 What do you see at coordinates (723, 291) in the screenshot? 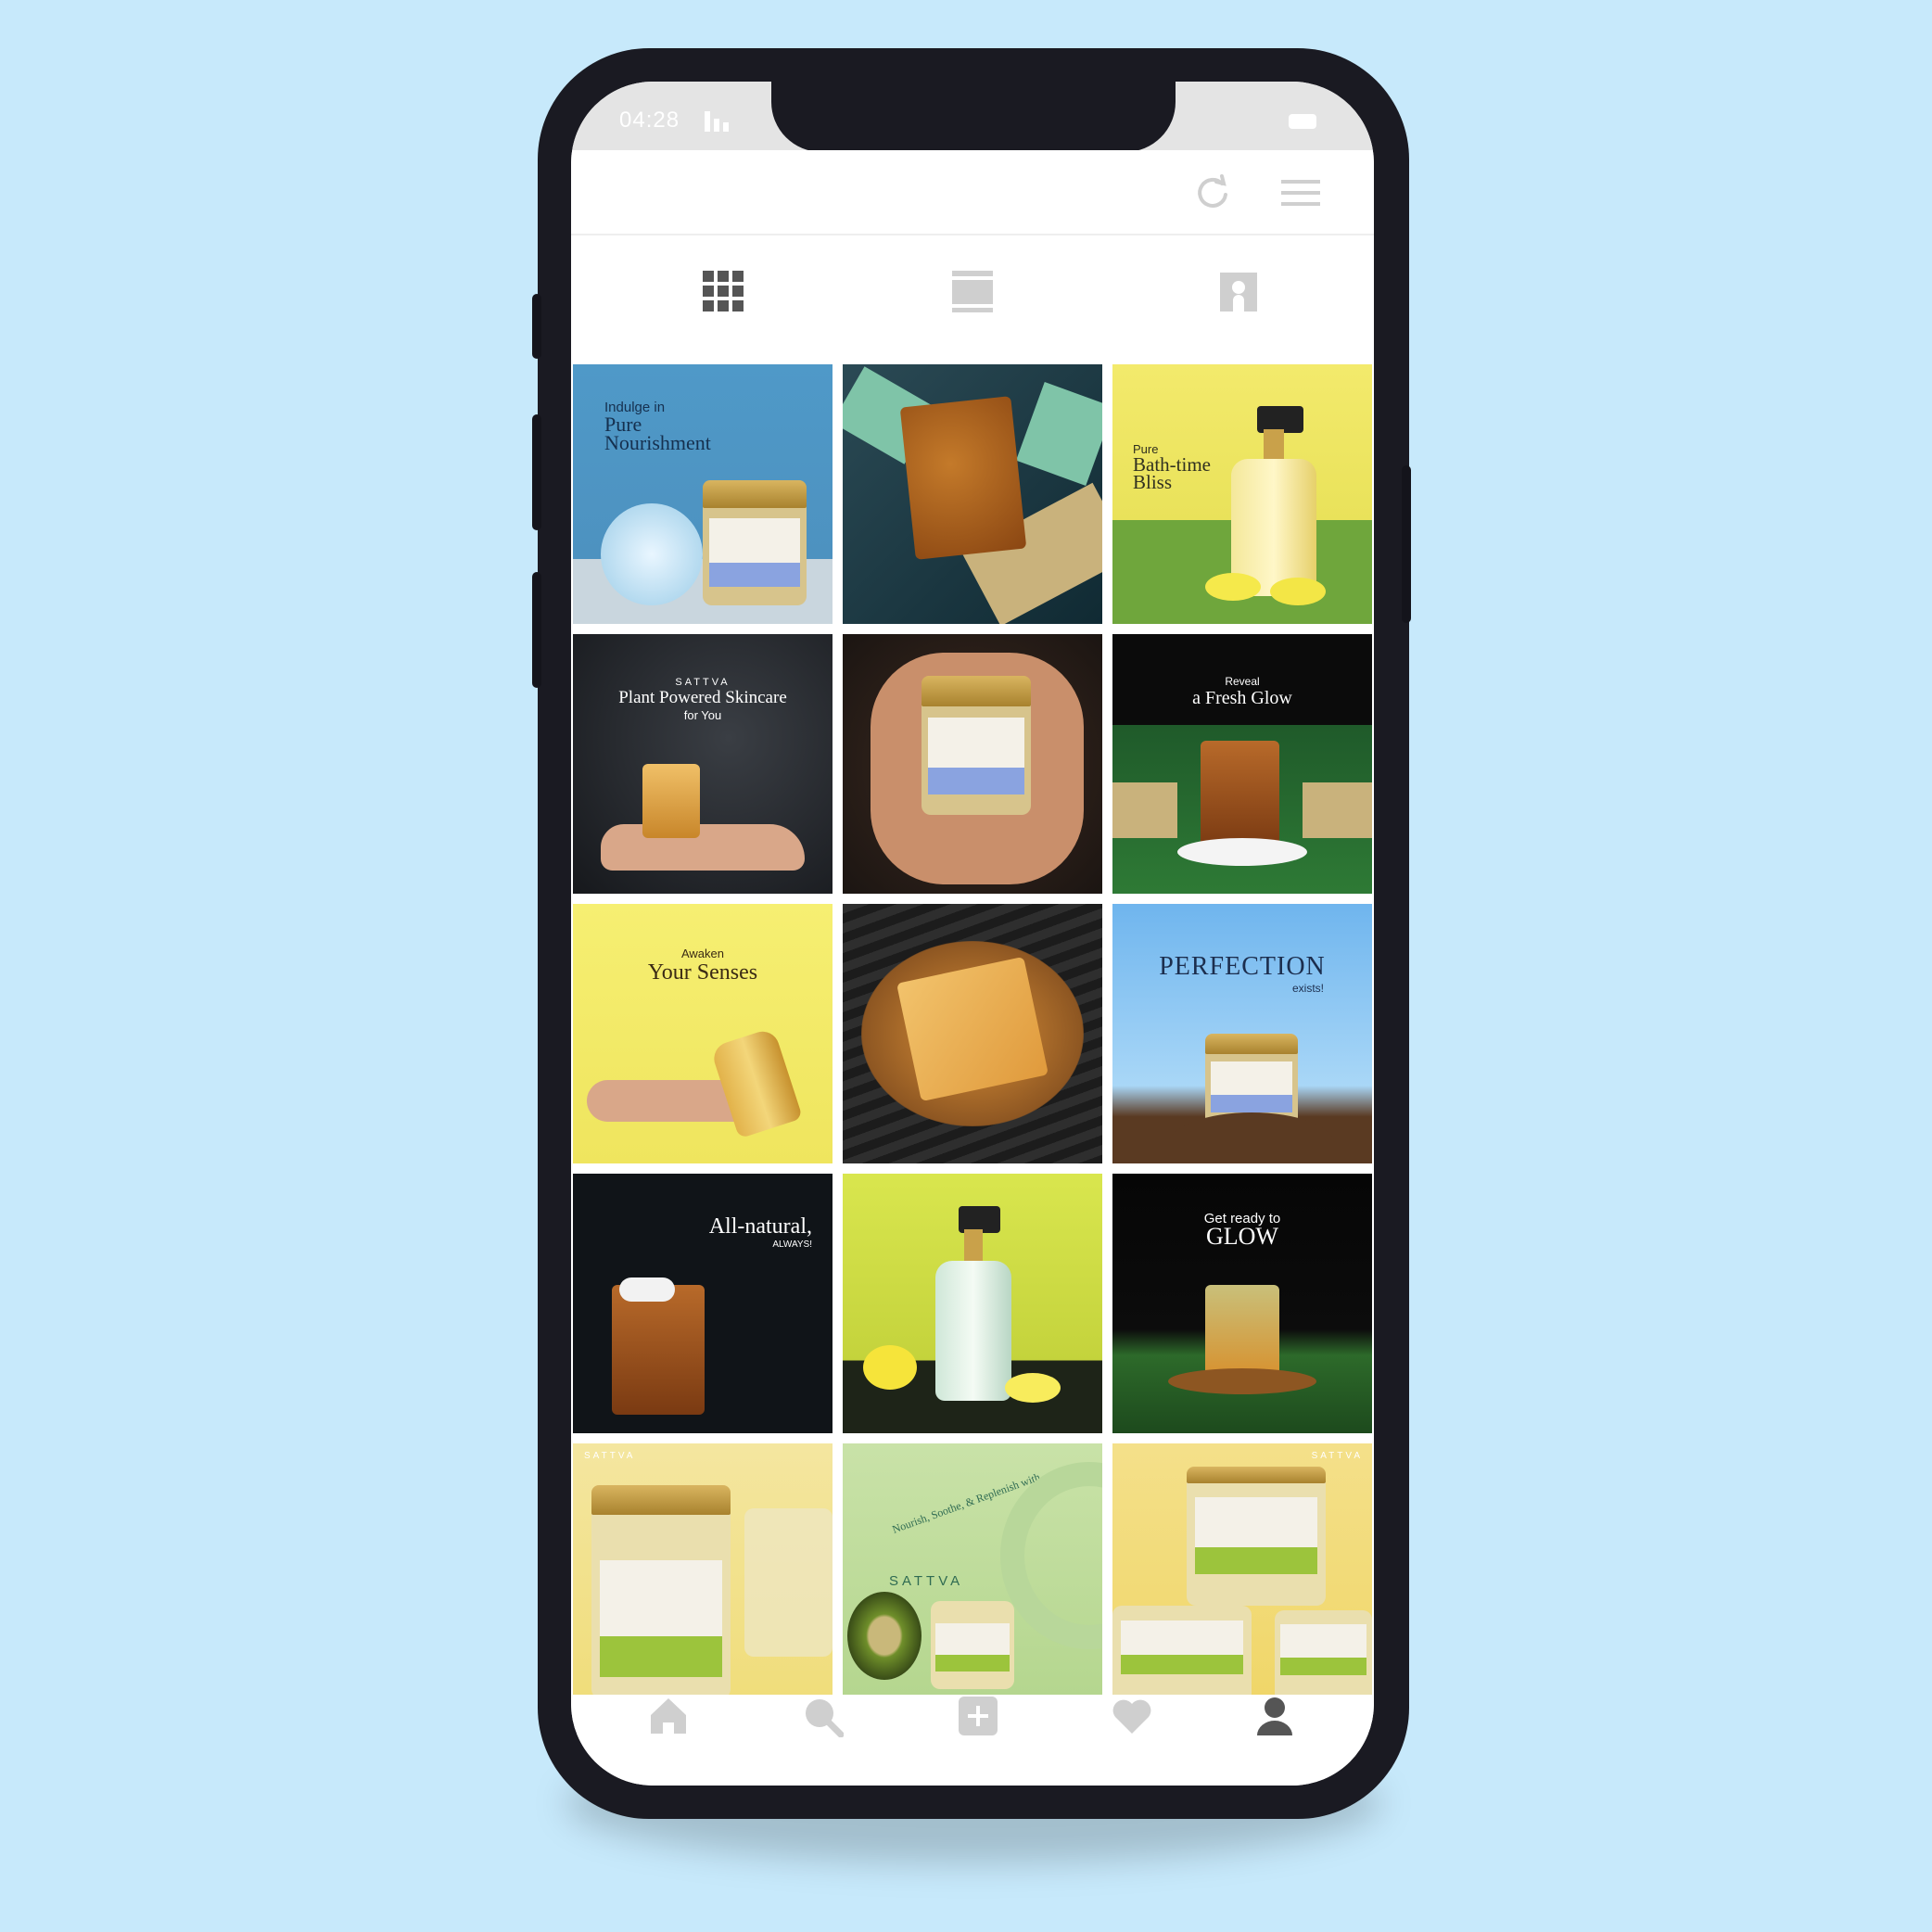
I see `grid-icon` at bounding box center [723, 291].